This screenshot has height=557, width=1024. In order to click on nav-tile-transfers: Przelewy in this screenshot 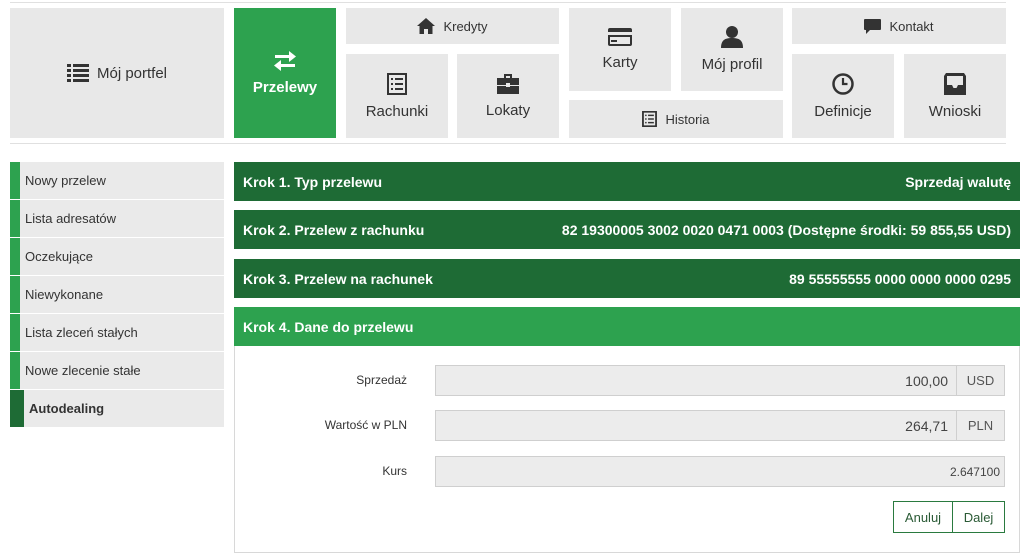, I will do `click(285, 73)`.